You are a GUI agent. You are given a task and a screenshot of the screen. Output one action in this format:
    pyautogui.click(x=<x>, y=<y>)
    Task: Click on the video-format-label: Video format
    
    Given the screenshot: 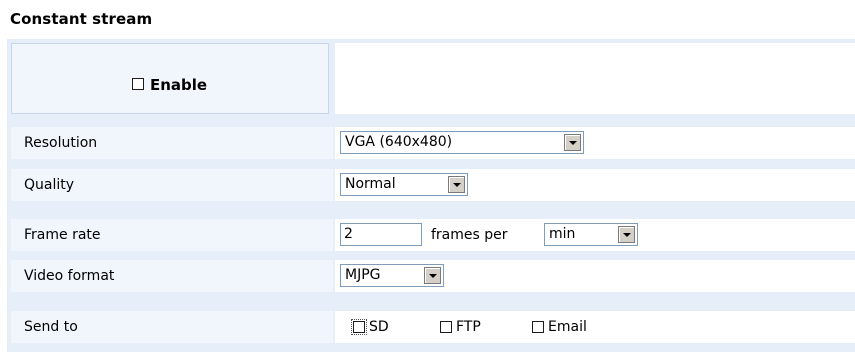 What is the action you would take?
    pyautogui.click(x=69, y=276)
    